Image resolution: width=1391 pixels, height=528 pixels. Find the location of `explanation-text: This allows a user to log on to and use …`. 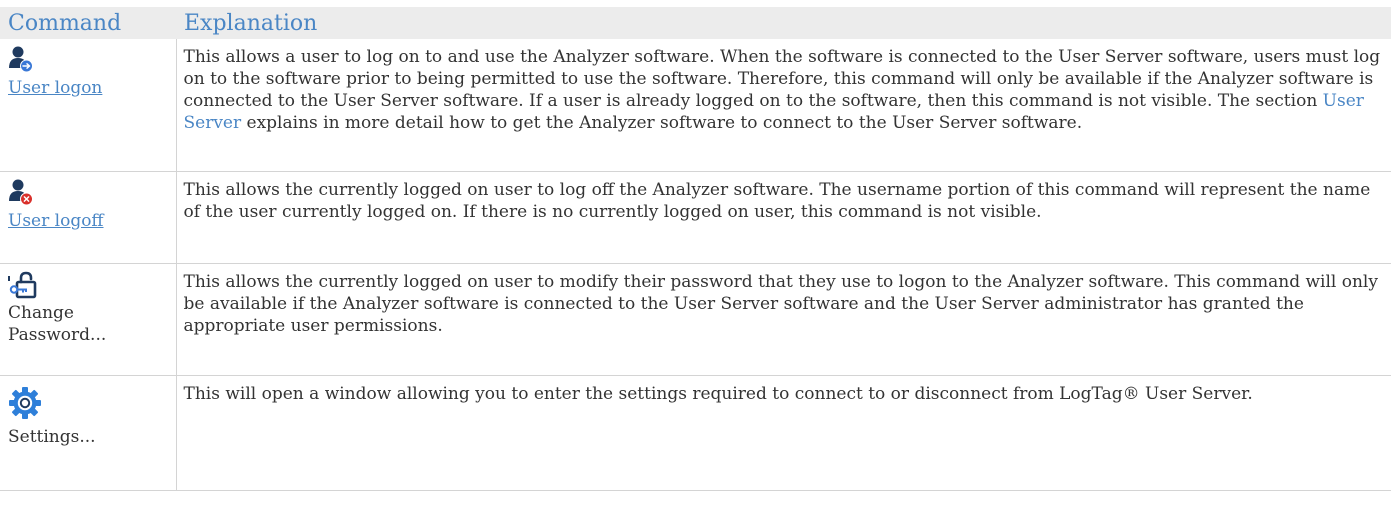

explanation-text: This allows a user to log on to and use … is located at coordinates (782, 79).